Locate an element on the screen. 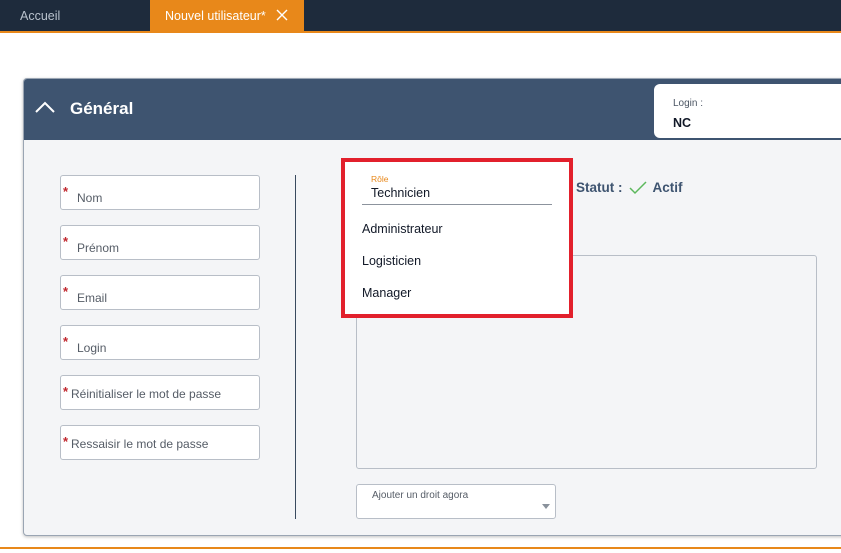 This screenshot has width=841, height=553. login-label: Login : is located at coordinates (688, 103).